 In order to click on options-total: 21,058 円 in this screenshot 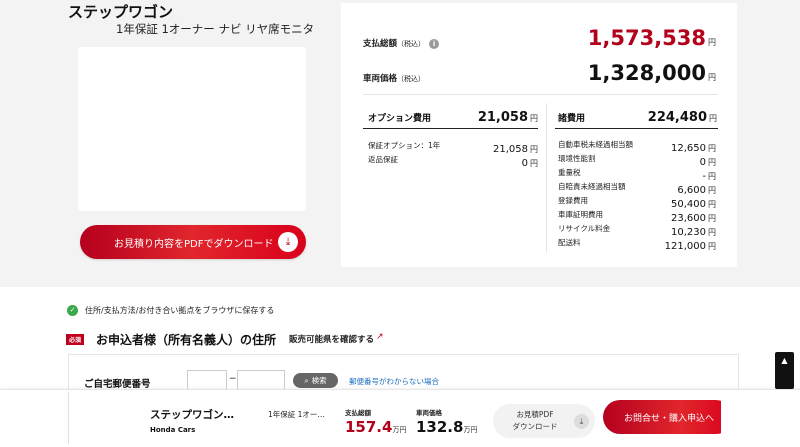, I will do `click(508, 115)`.